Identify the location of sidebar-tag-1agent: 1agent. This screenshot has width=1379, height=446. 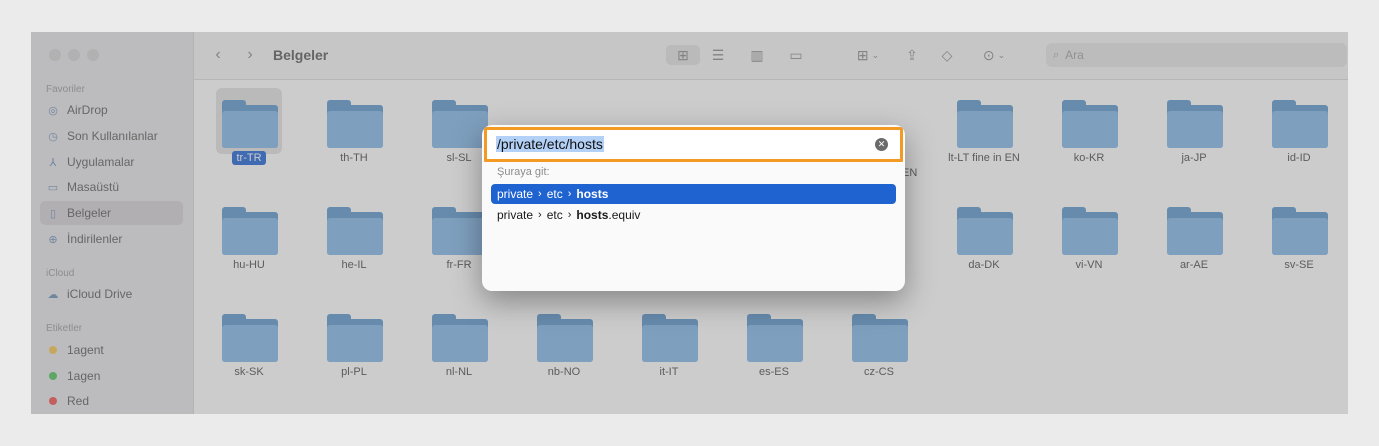
(111, 350).